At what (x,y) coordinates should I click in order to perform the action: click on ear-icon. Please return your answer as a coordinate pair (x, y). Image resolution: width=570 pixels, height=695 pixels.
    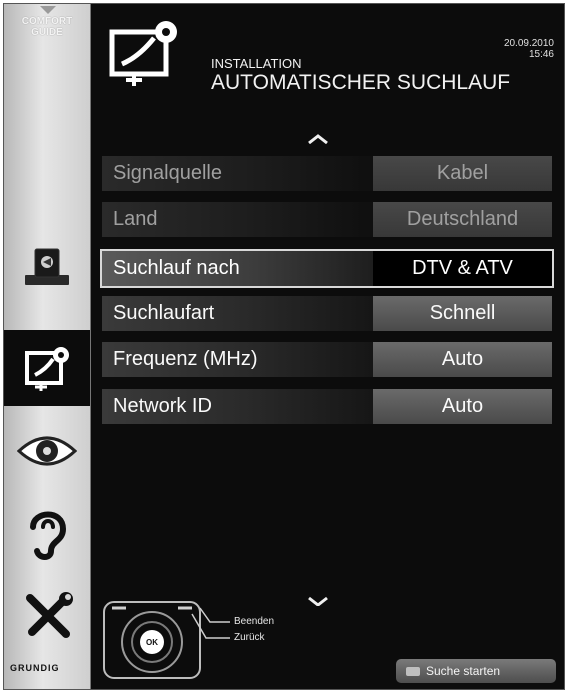
    Looking at the image, I should click on (48, 535).